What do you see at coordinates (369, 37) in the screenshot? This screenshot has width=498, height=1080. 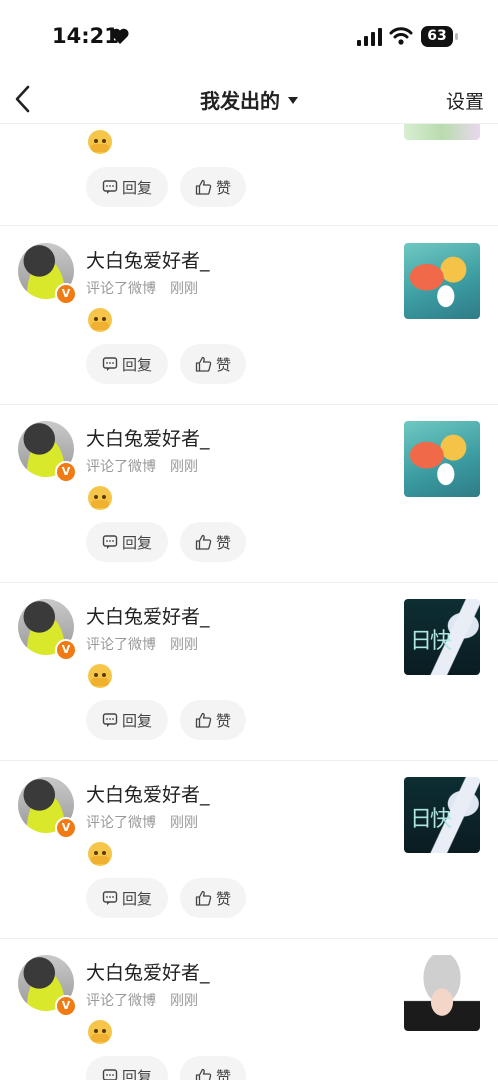 I see `signal-icon` at bounding box center [369, 37].